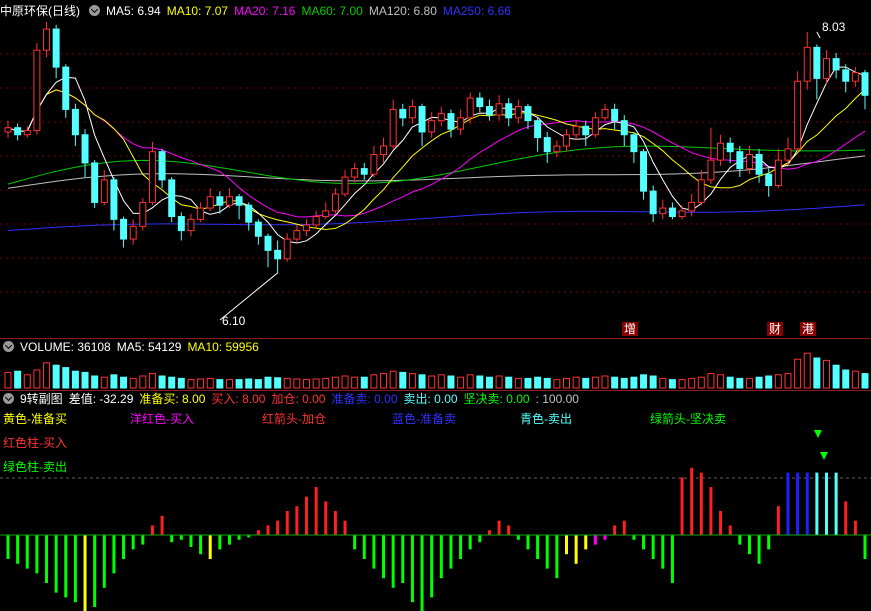 Image resolution: width=871 pixels, height=611 pixels. What do you see at coordinates (142, 347) in the screenshot?
I see `volume-legend: VOLUME: 36108 MA5: 54129 MA10: 59956` at bounding box center [142, 347].